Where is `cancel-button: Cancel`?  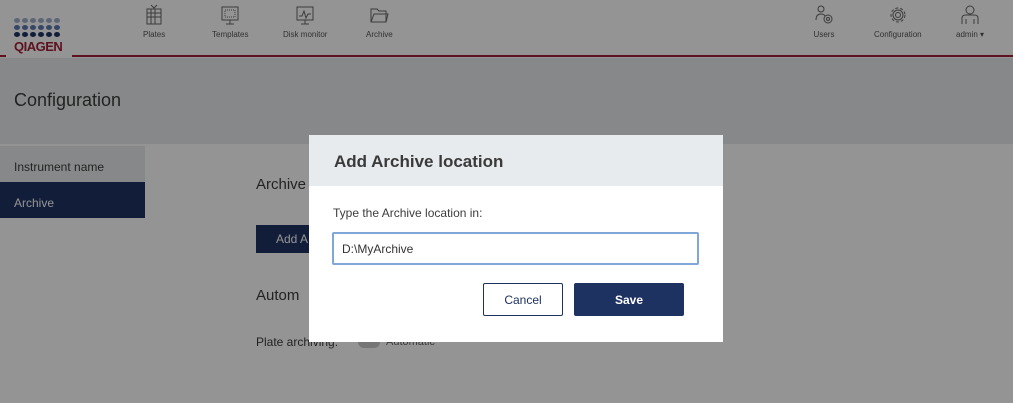
cancel-button: Cancel is located at coordinates (523, 299).